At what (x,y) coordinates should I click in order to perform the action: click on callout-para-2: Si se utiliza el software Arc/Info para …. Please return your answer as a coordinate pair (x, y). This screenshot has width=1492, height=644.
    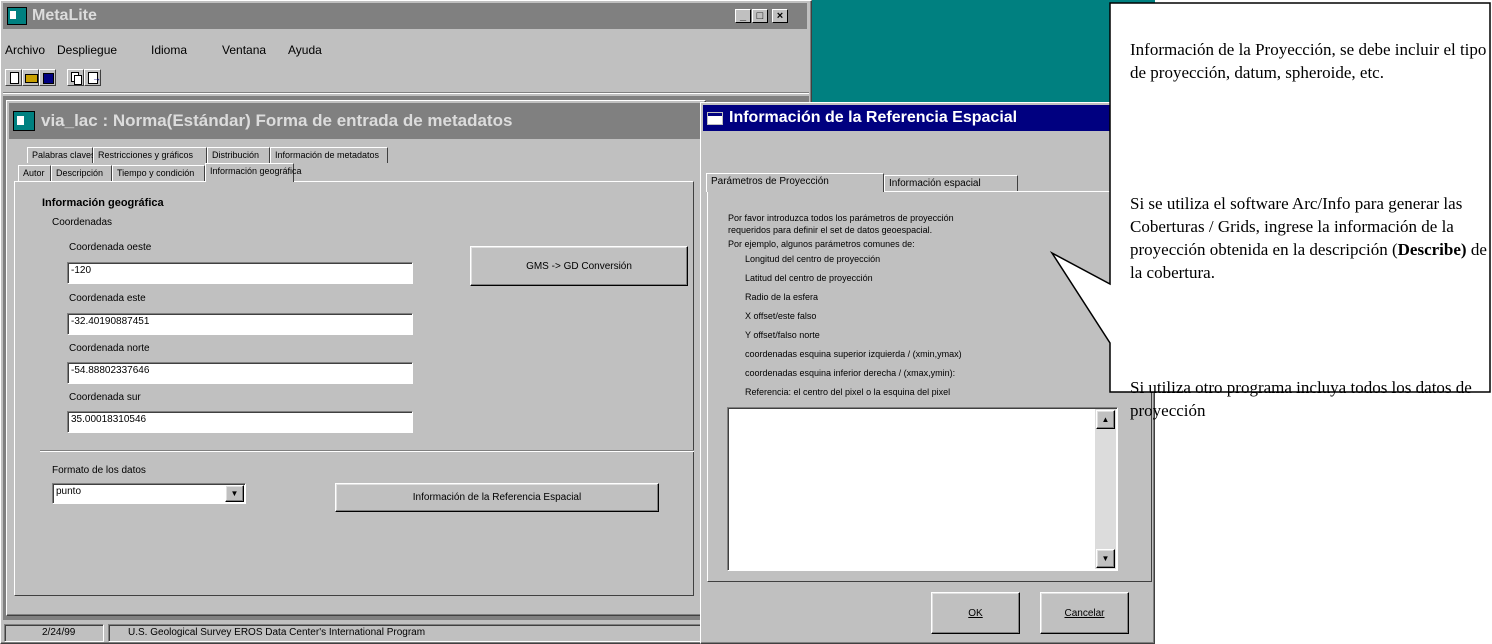
    Looking at the image, I should click on (1308, 238).